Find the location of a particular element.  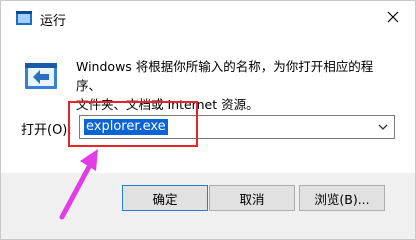

close-button is located at coordinates (393, 17).